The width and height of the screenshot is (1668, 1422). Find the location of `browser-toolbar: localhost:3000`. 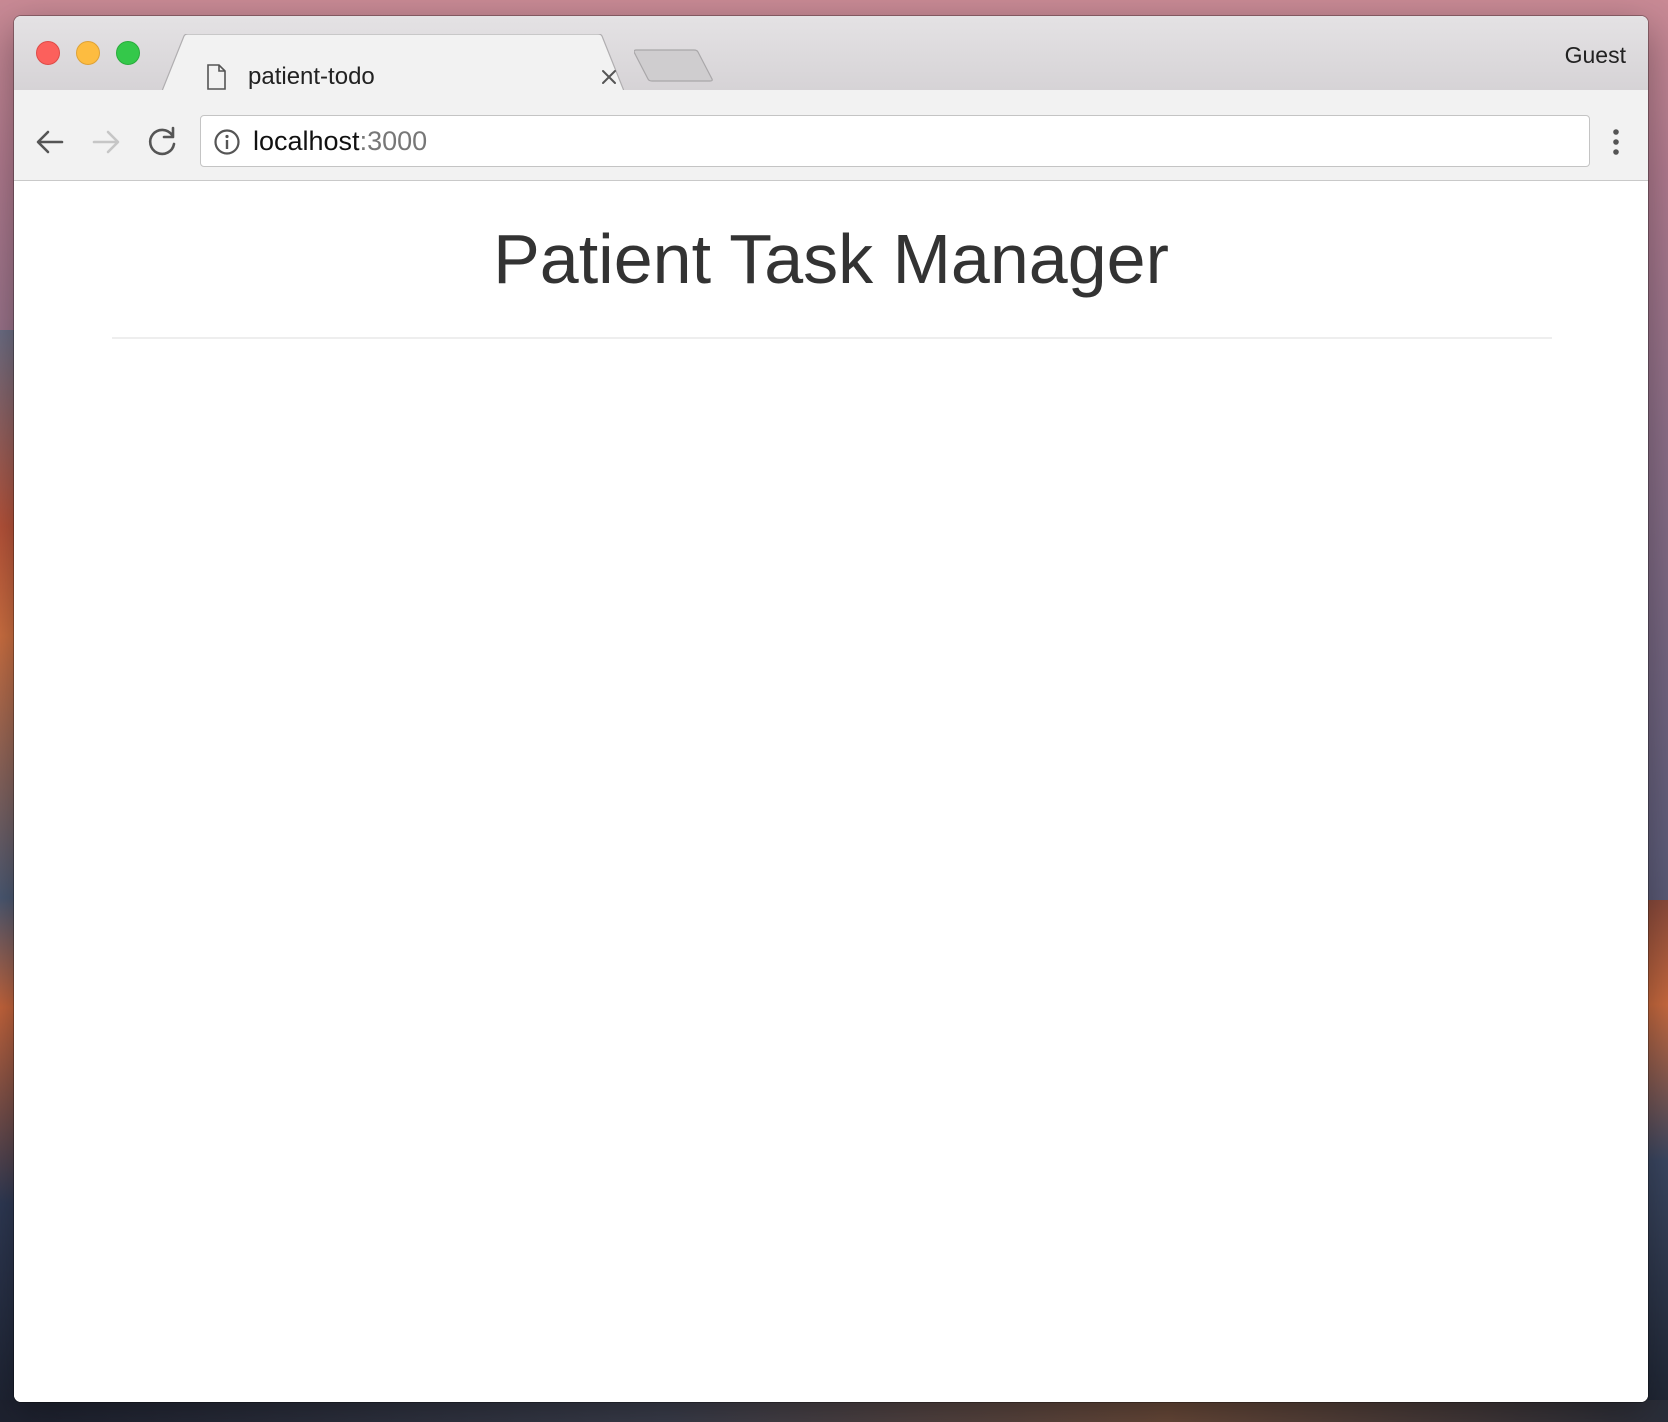

browser-toolbar: localhost:3000 is located at coordinates (831, 135).